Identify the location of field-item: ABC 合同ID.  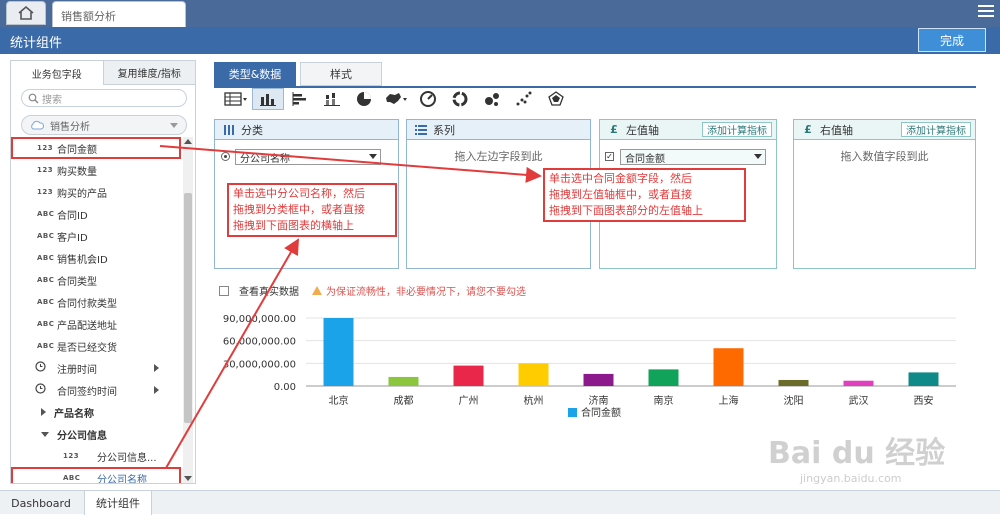
(96, 214).